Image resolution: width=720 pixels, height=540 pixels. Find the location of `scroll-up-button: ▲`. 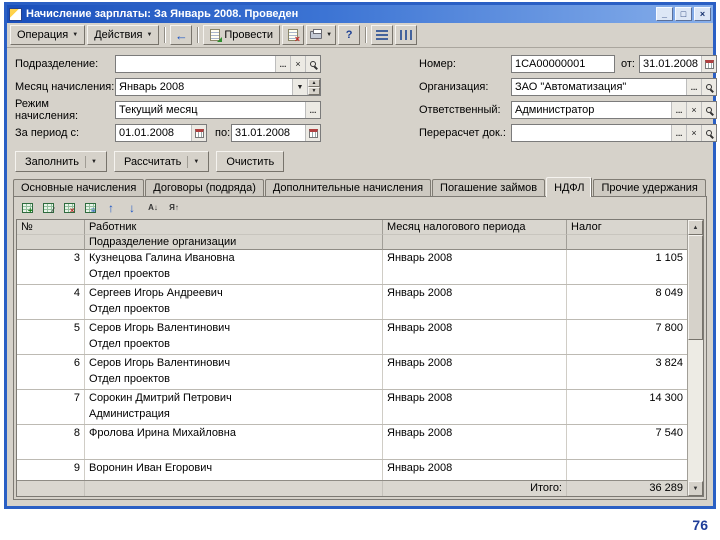

scroll-up-button: ▲ is located at coordinates (695, 227).